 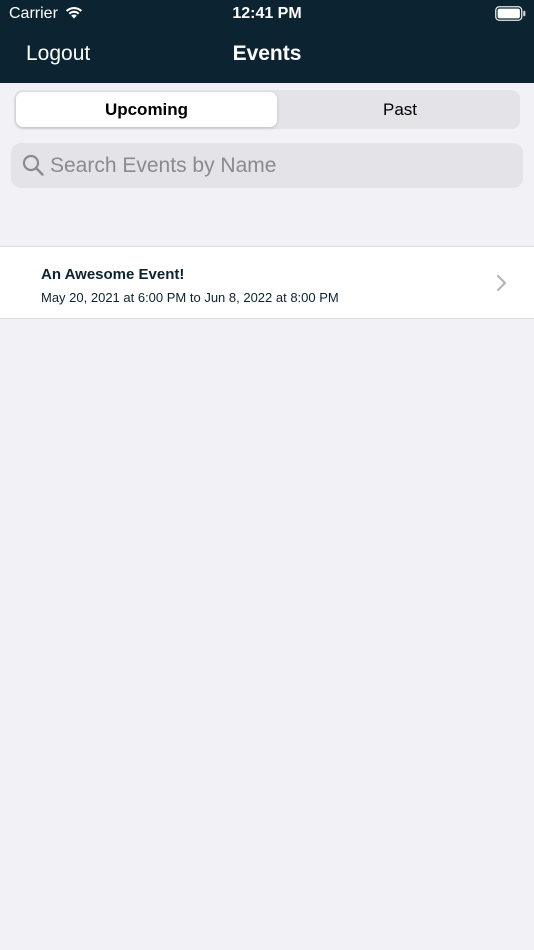 What do you see at coordinates (280, 165) in the screenshot?
I see `search-input` at bounding box center [280, 165].